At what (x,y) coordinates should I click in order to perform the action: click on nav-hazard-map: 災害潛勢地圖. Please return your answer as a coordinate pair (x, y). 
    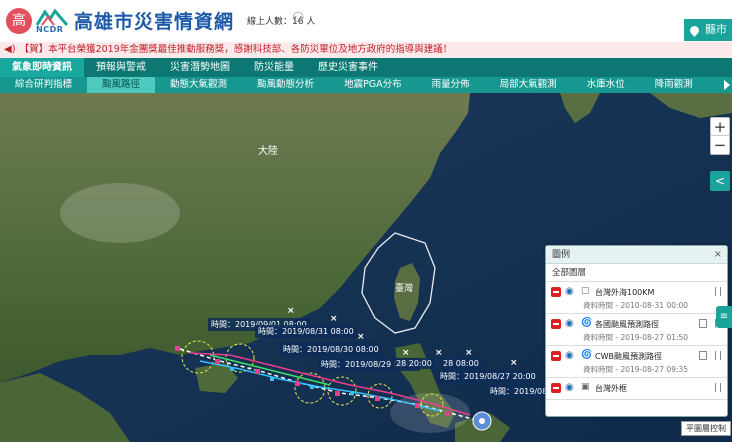
    Looking at the image, I should click on (200, 67).